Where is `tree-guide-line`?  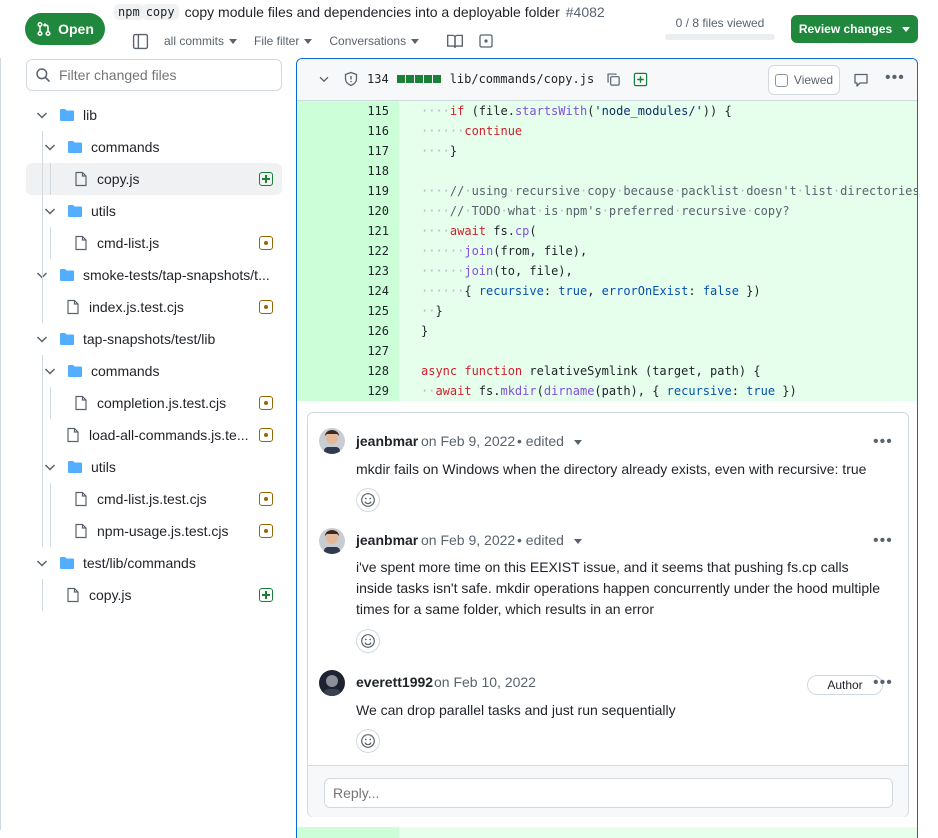 tree-guide-line is located at coordinates (42, 451).